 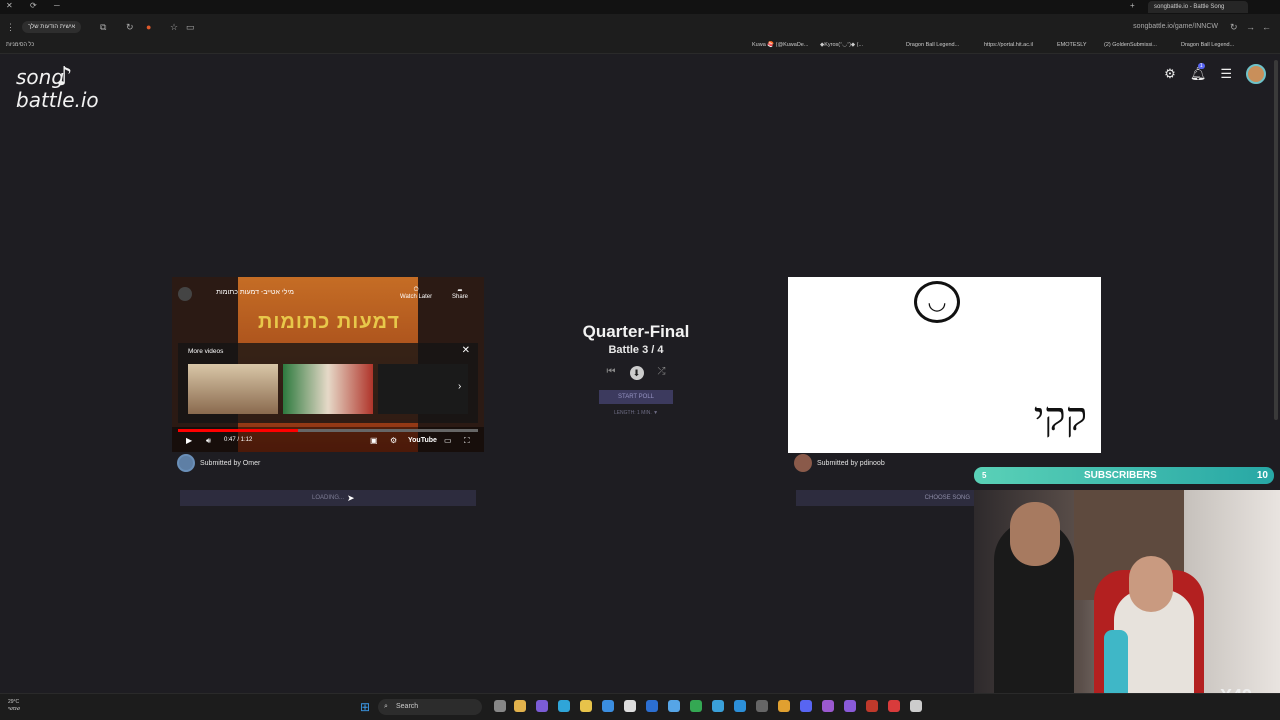 I want to click on subs-current: 5, so click(x=984, y=475).